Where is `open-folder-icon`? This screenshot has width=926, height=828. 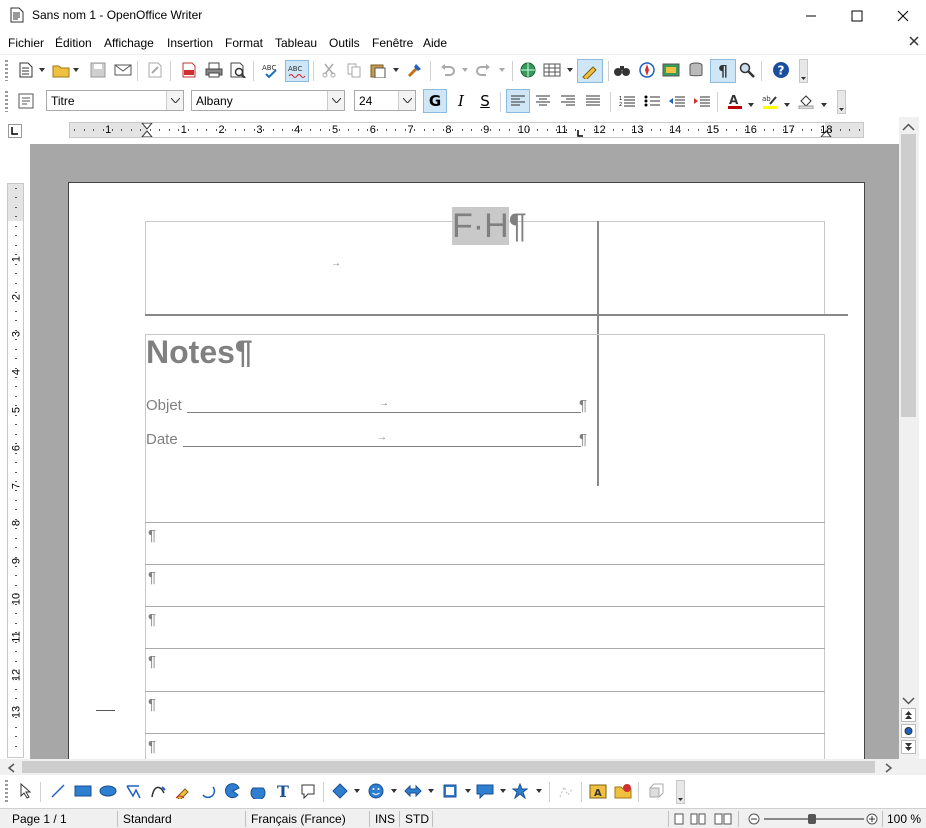 open-folder-icon is located at coordinates (61, 70).